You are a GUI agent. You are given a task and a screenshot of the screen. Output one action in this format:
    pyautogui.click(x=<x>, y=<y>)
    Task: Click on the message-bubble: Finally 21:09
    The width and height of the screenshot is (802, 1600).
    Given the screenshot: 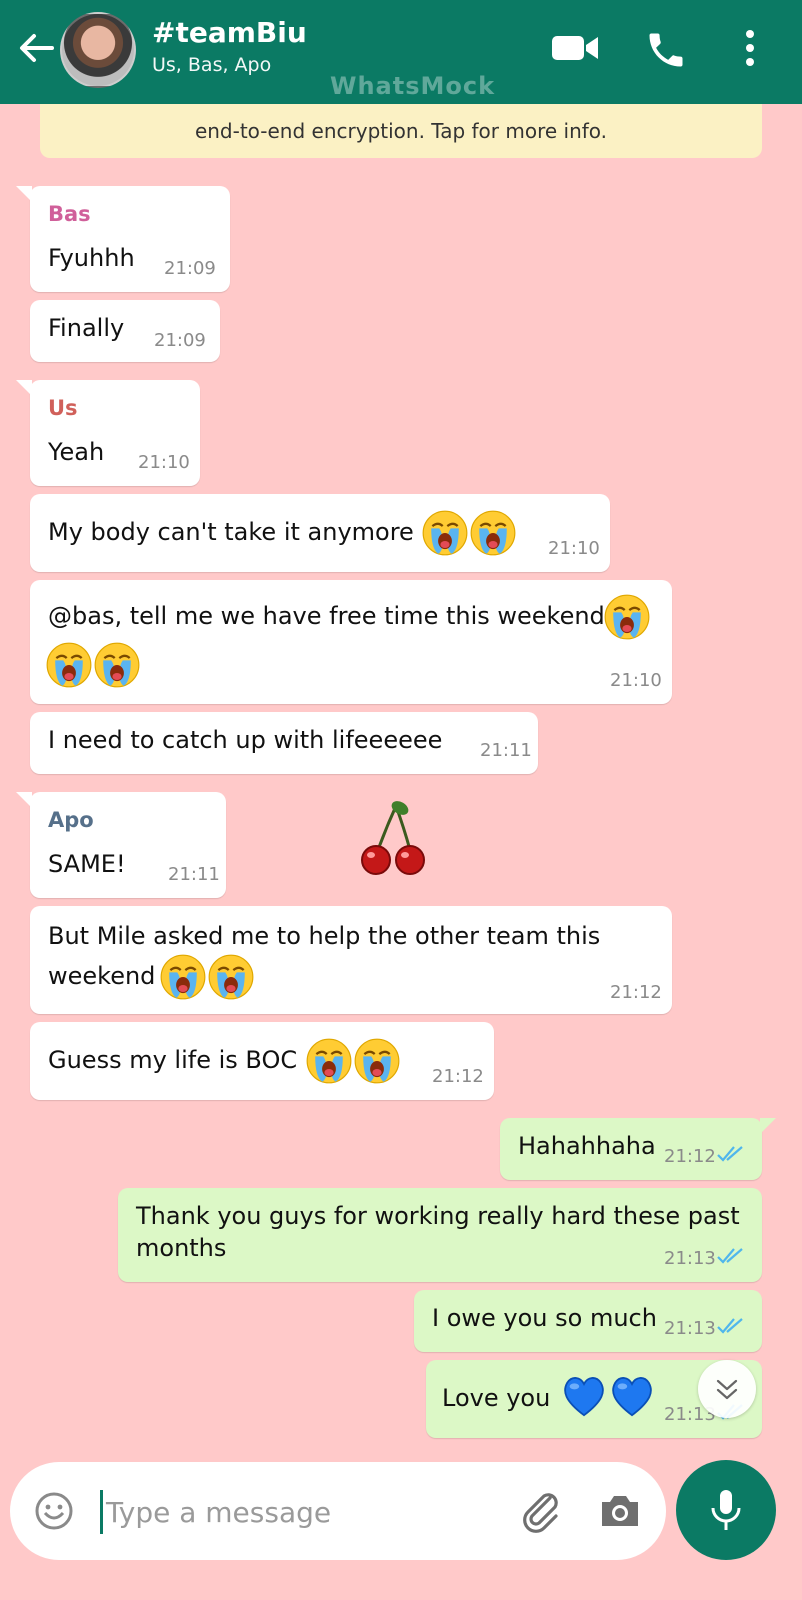 What is the action you would take?
    pyautogui.click(x=125, y=331)
    